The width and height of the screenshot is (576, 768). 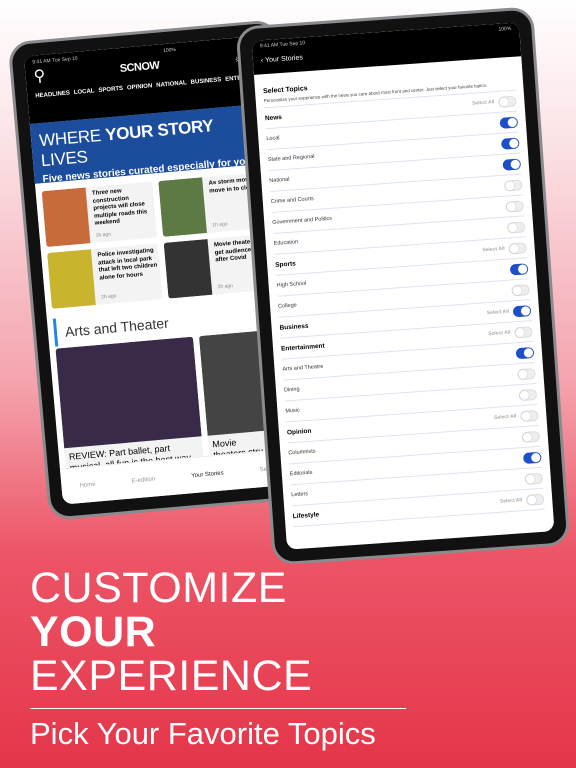 What do you see at coordinates (287, 306) in the screenshot?
I see `topic-label: College` at bounding box center [287, 306].